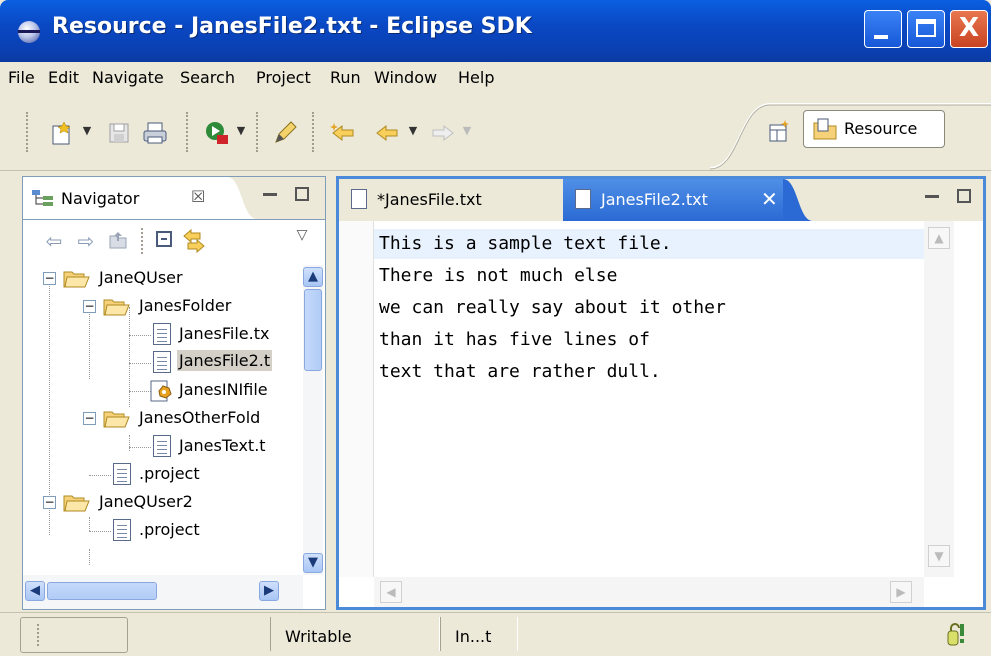 Image resolution: width=991 pixels, height=656 pixels. I want to click on marker-pen-icon, so click(285, 133).